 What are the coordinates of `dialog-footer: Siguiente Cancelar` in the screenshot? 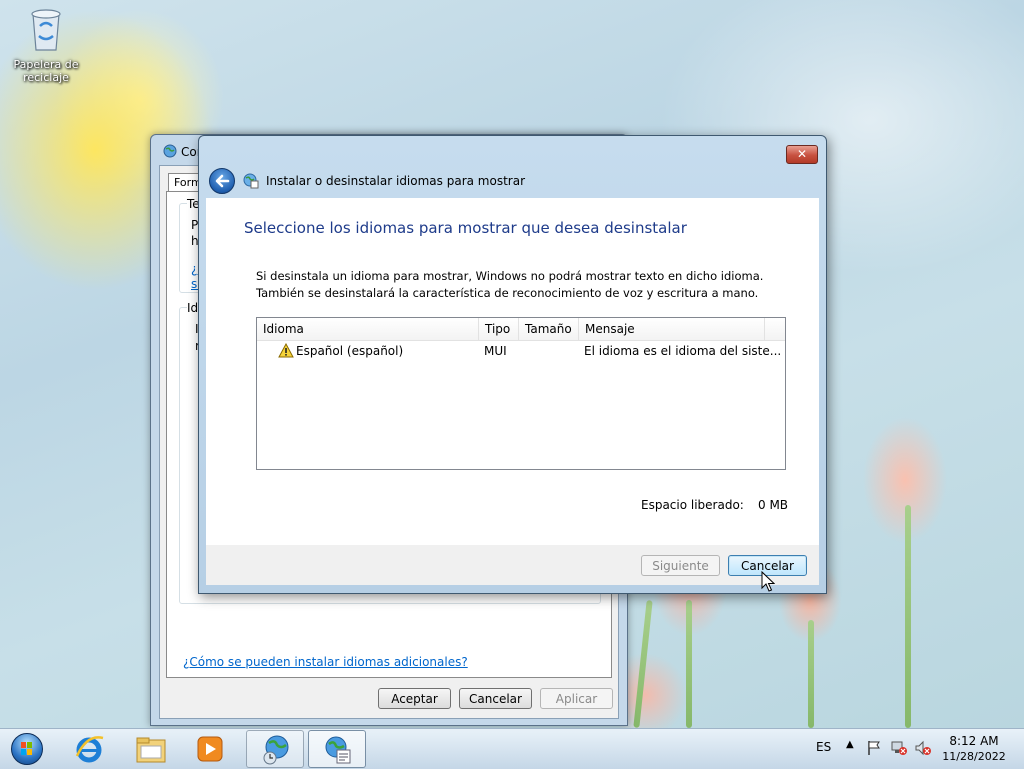 It's located at (512, 565).